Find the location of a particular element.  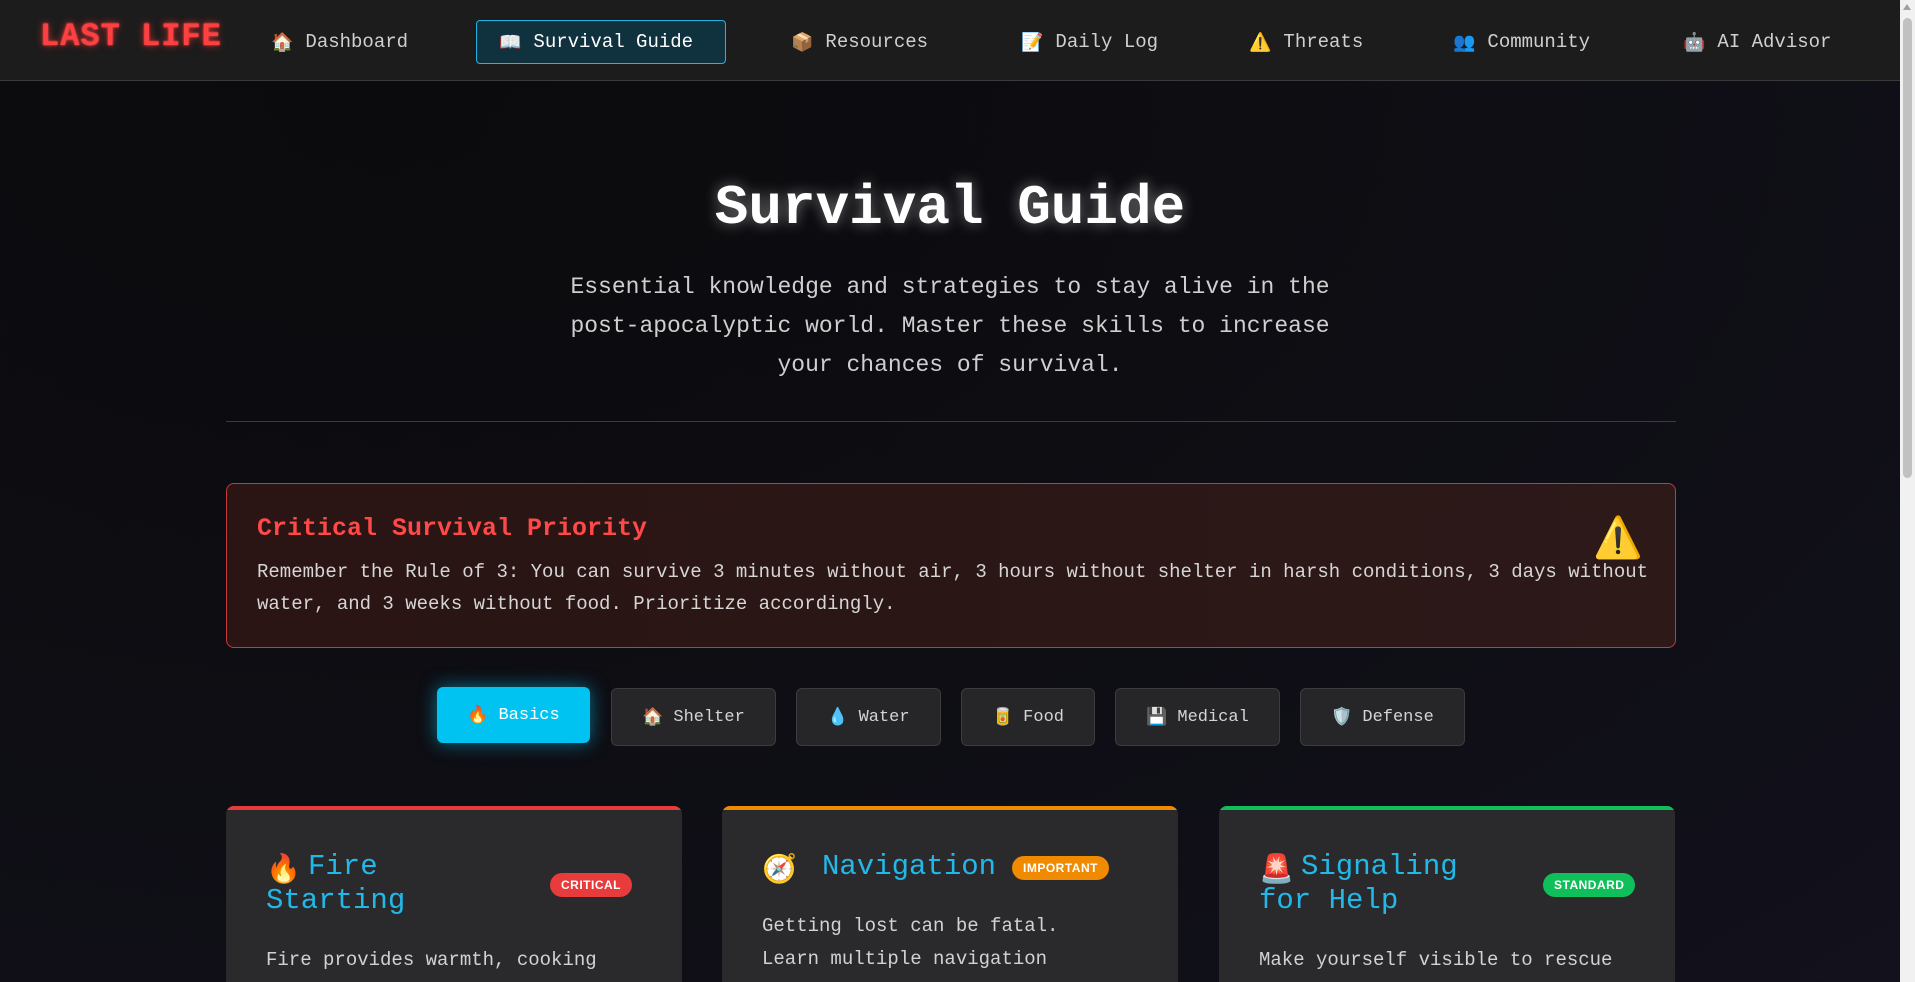

shield-icon: 🛡️ is located at coordinates (1342, 717).